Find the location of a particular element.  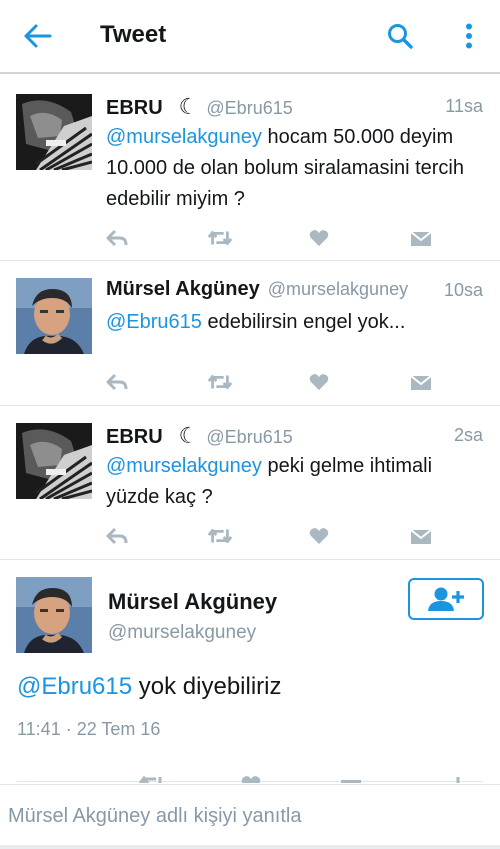

tweet-time: 11sa is located at coordinates (464, 106).